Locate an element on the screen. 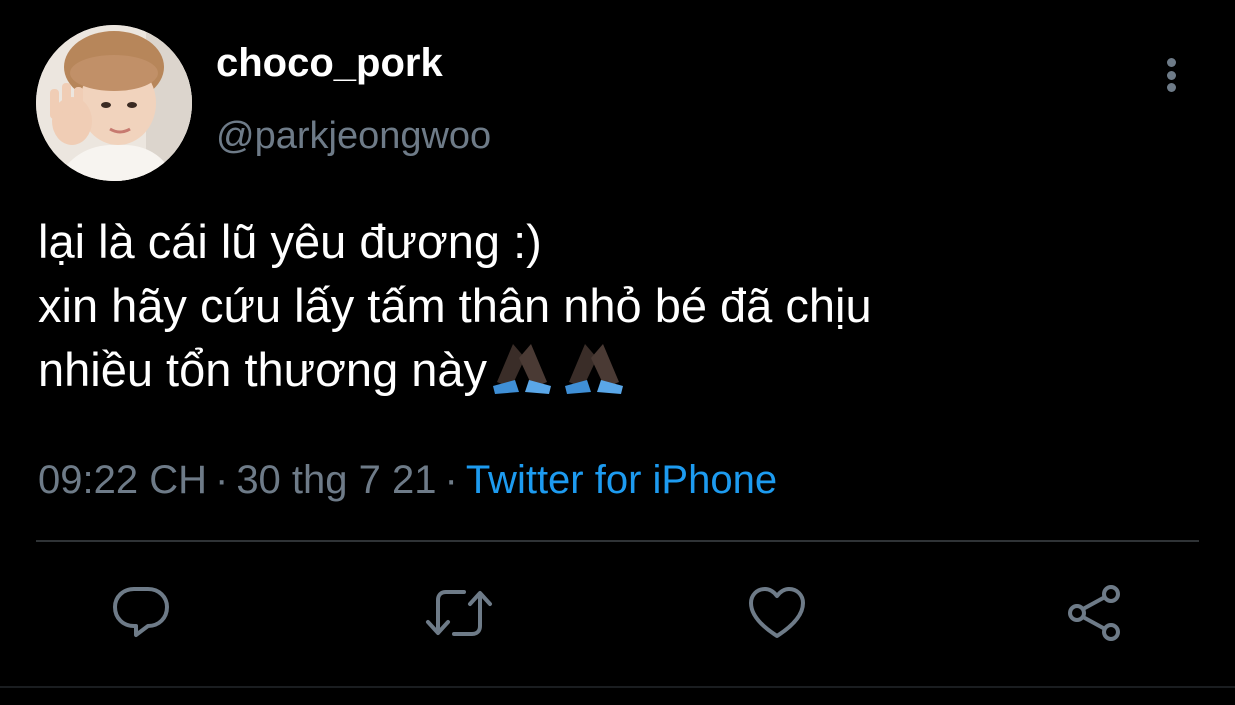 Image resolution: width=1235 pixels, height=705 pixels. retweet-button is located at coordinates (459, 613).